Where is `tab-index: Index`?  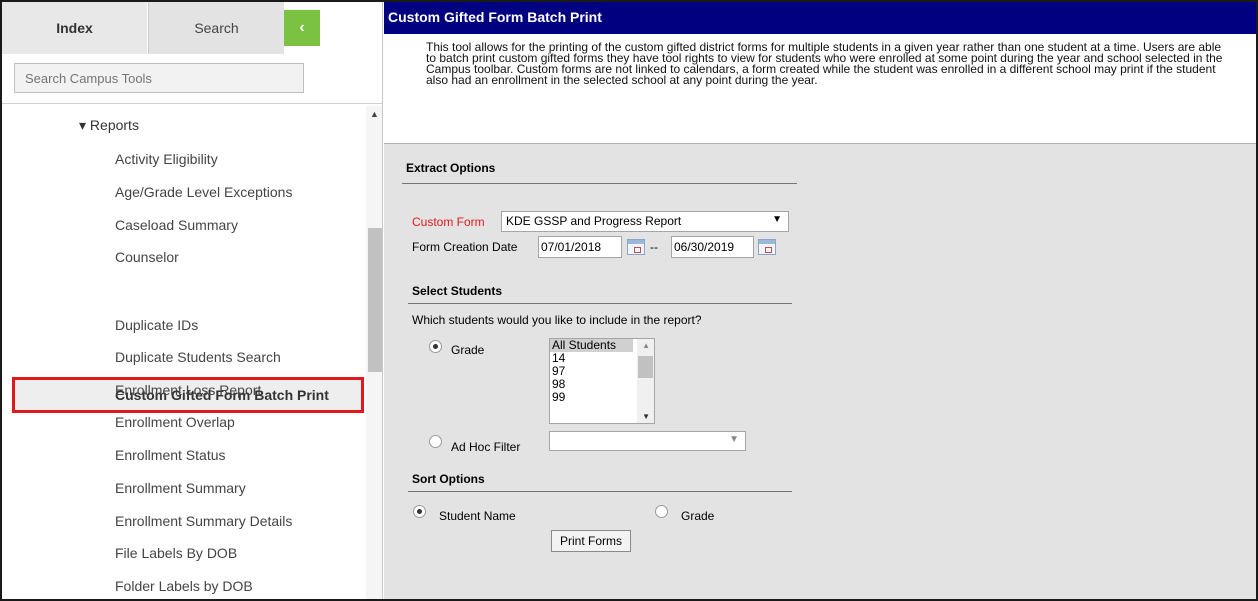
tab-index: Index is located at coordinates (74, 28).